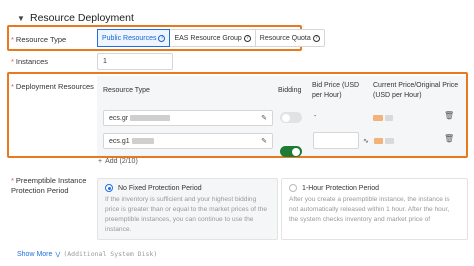 The image size is (474, 266). What do you see at coordinates (135, 61) in the screenshot?
I see `instances-input: 1` at bounding box center [135, 61].